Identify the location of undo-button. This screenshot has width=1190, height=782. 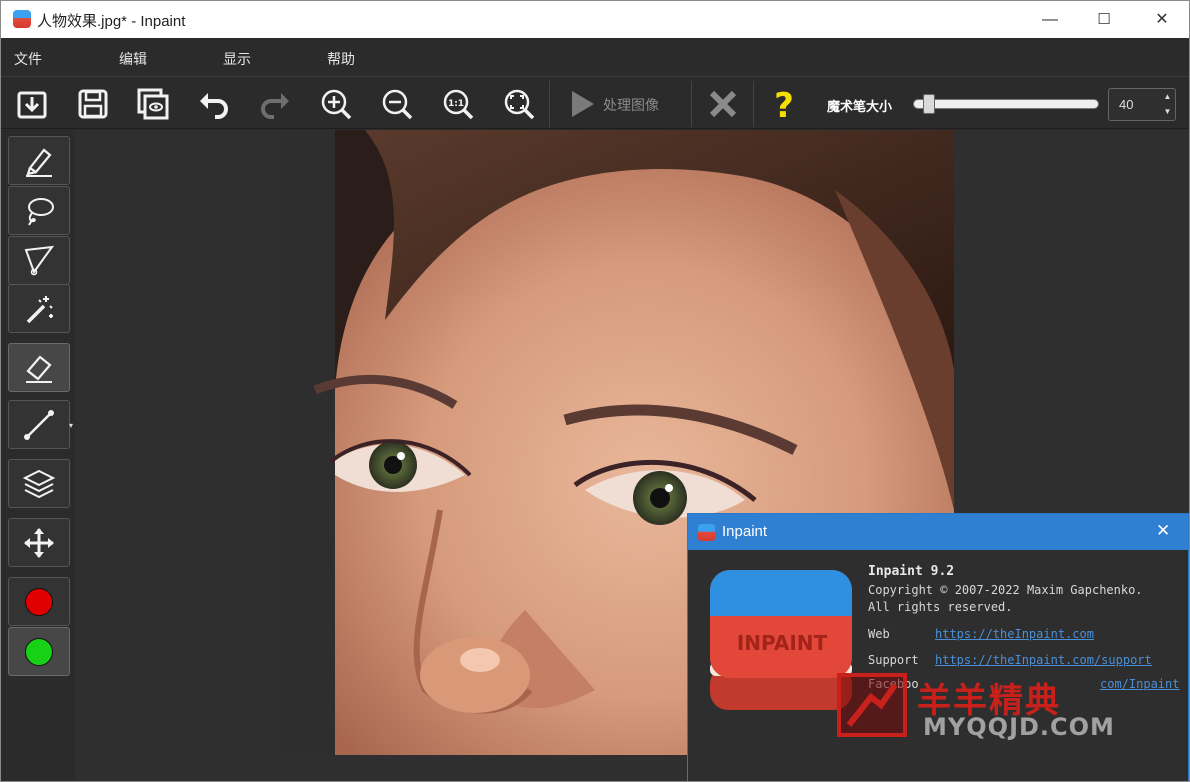
(214, 104).